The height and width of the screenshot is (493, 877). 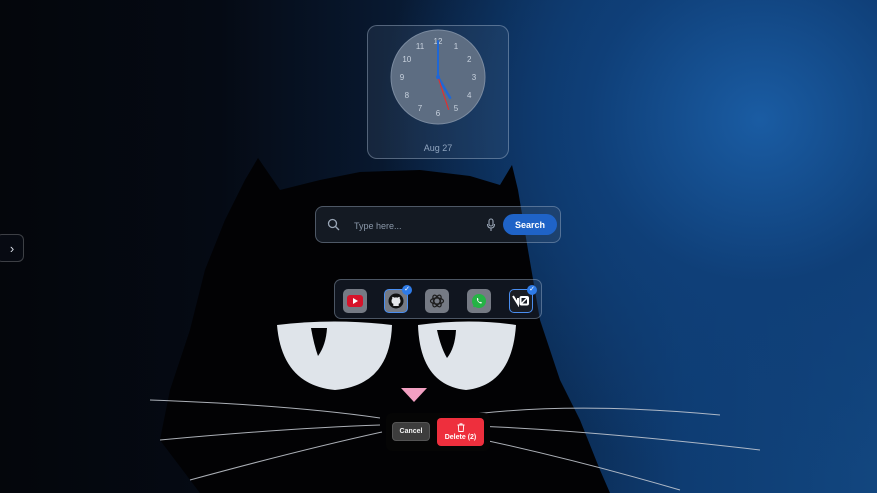 I want to click on delete-button: Delete (2), so click(x=460, y=432).